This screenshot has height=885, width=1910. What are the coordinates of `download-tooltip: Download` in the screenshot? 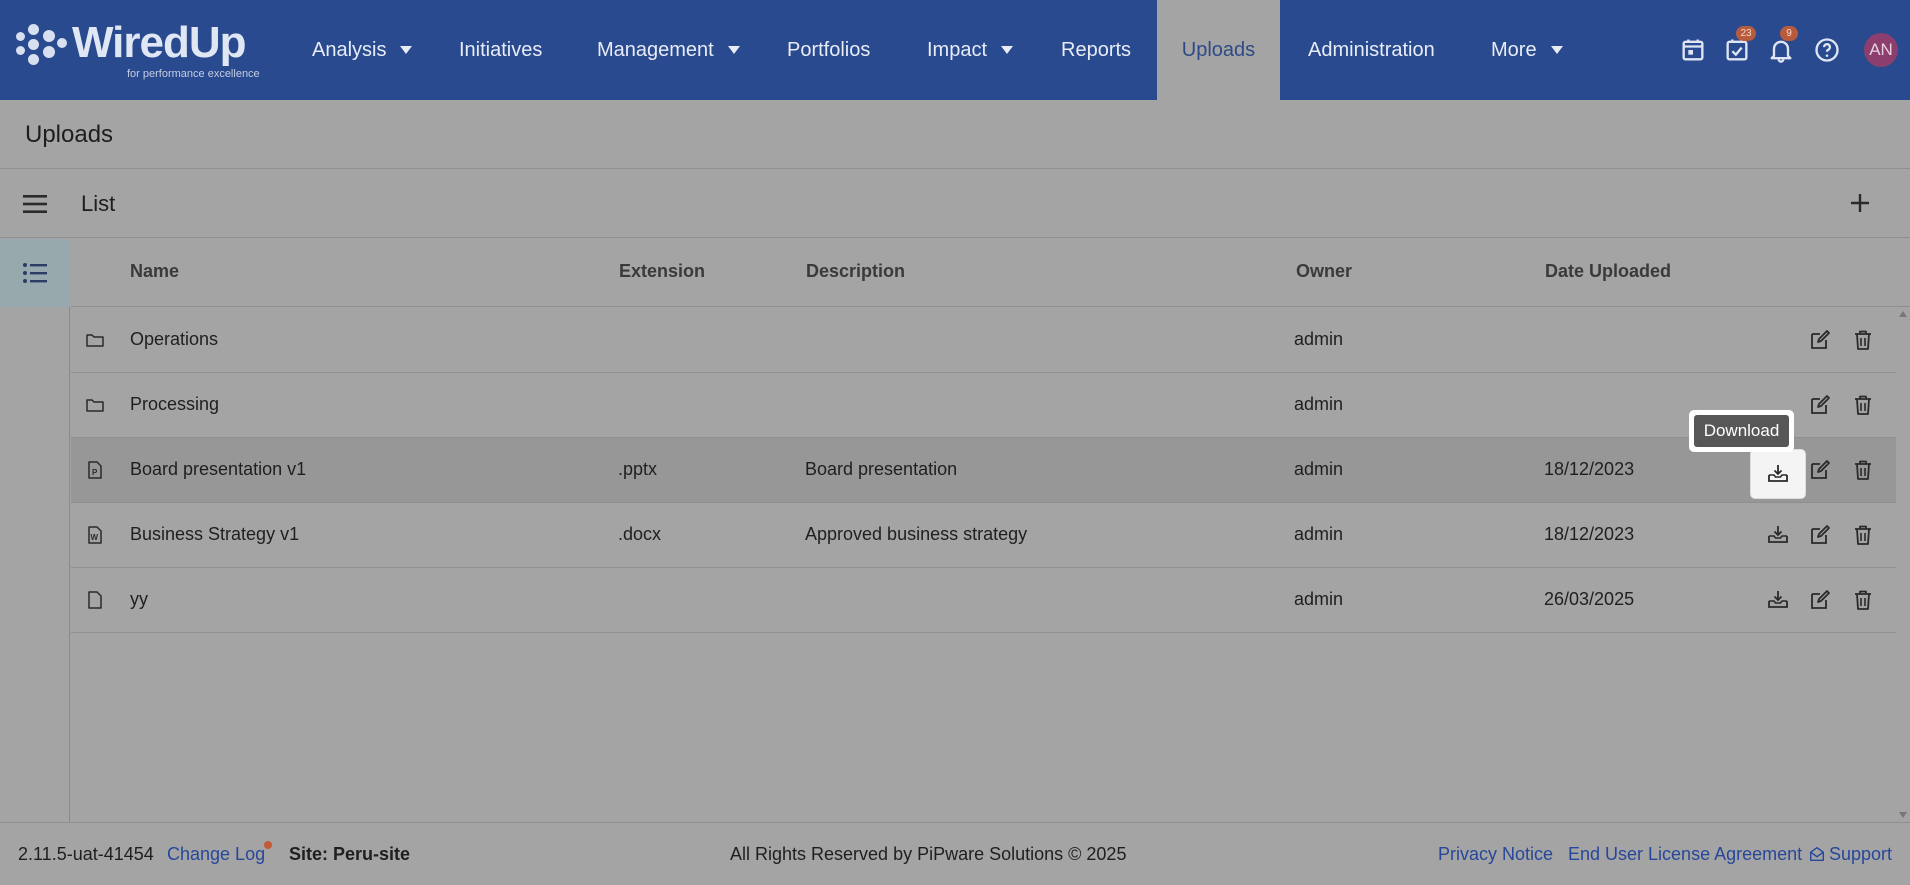 It's located at (1741, 431).